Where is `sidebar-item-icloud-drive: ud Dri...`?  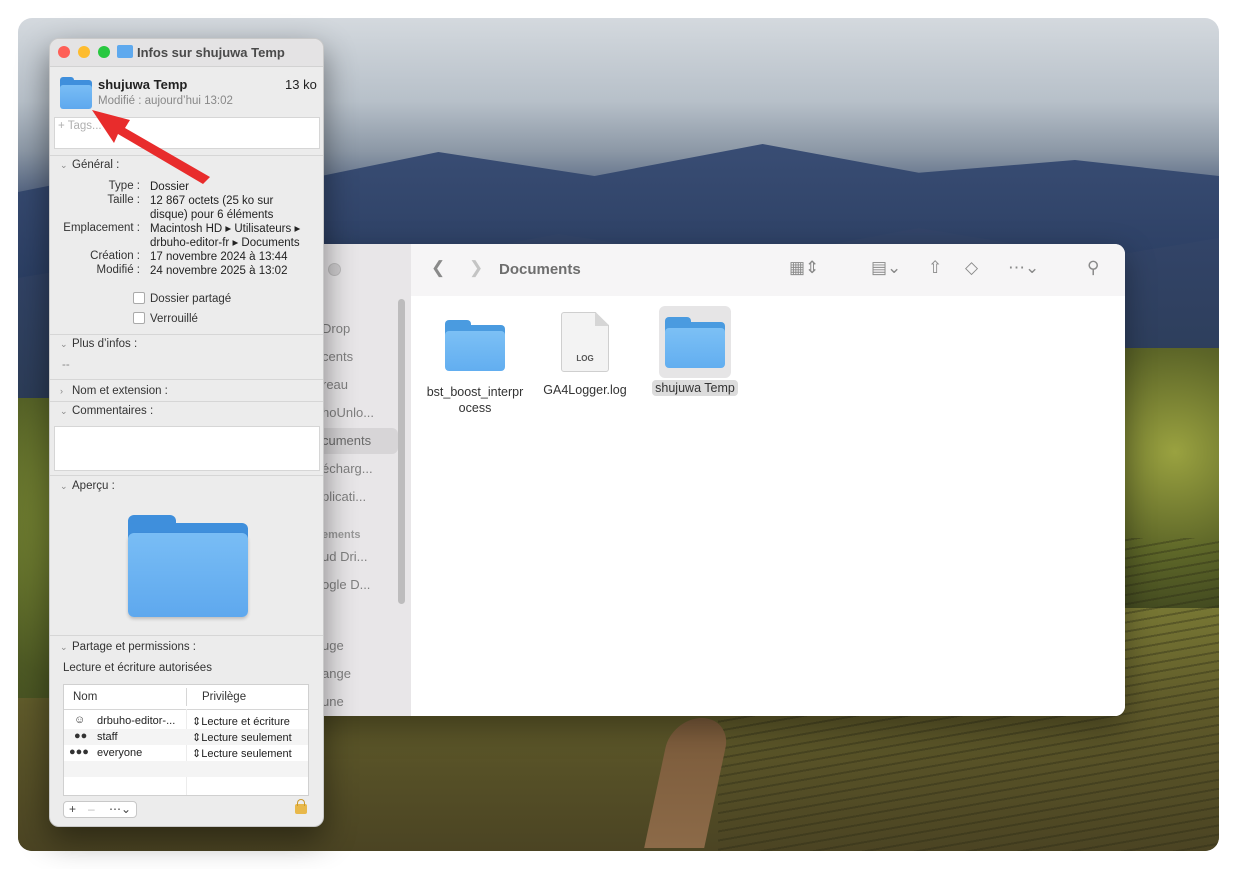
sidebar-item-icloud-drive: ud Dri... is located at coordinates (345, 556).